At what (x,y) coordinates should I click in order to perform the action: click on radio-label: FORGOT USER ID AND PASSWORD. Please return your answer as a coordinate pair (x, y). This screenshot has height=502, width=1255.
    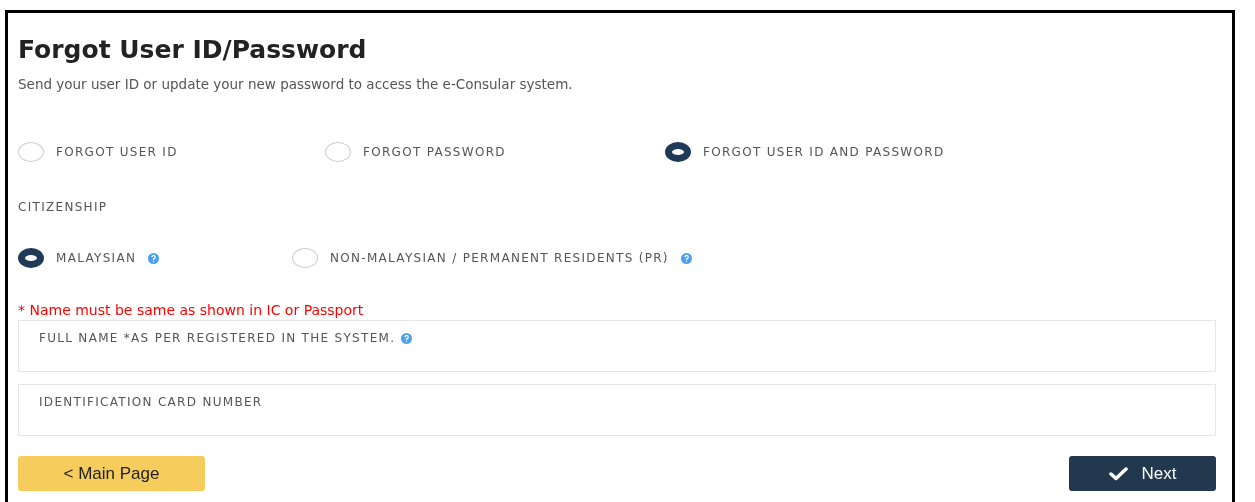
    Looking at the image, I should click on (824, 152).